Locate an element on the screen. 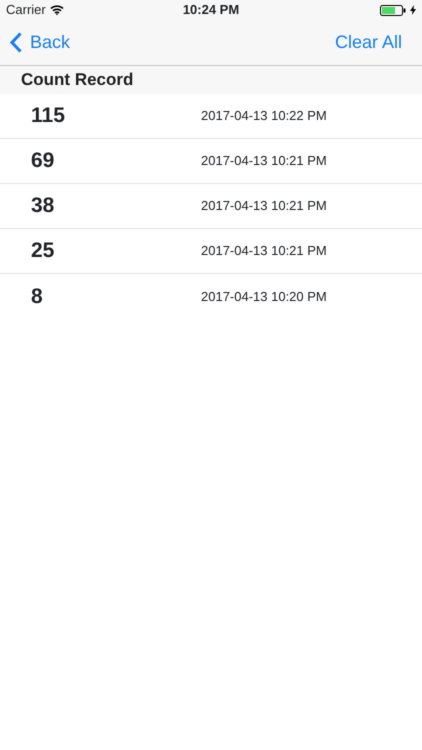 The image size is (422, 750). record-timestamp: 2017-04-13 10:22 PM is located at coordinates (264, 116).